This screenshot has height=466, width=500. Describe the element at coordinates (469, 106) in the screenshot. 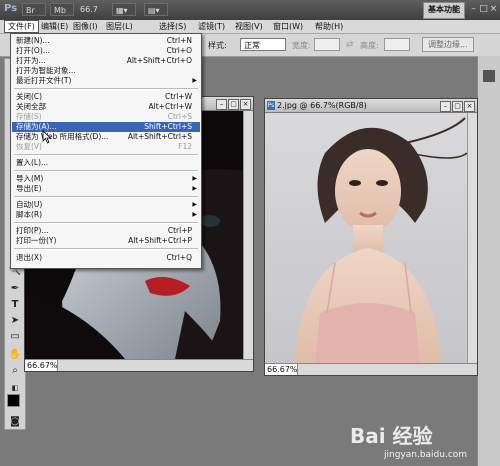

I see `doc2-close-icon: ×` at that location.